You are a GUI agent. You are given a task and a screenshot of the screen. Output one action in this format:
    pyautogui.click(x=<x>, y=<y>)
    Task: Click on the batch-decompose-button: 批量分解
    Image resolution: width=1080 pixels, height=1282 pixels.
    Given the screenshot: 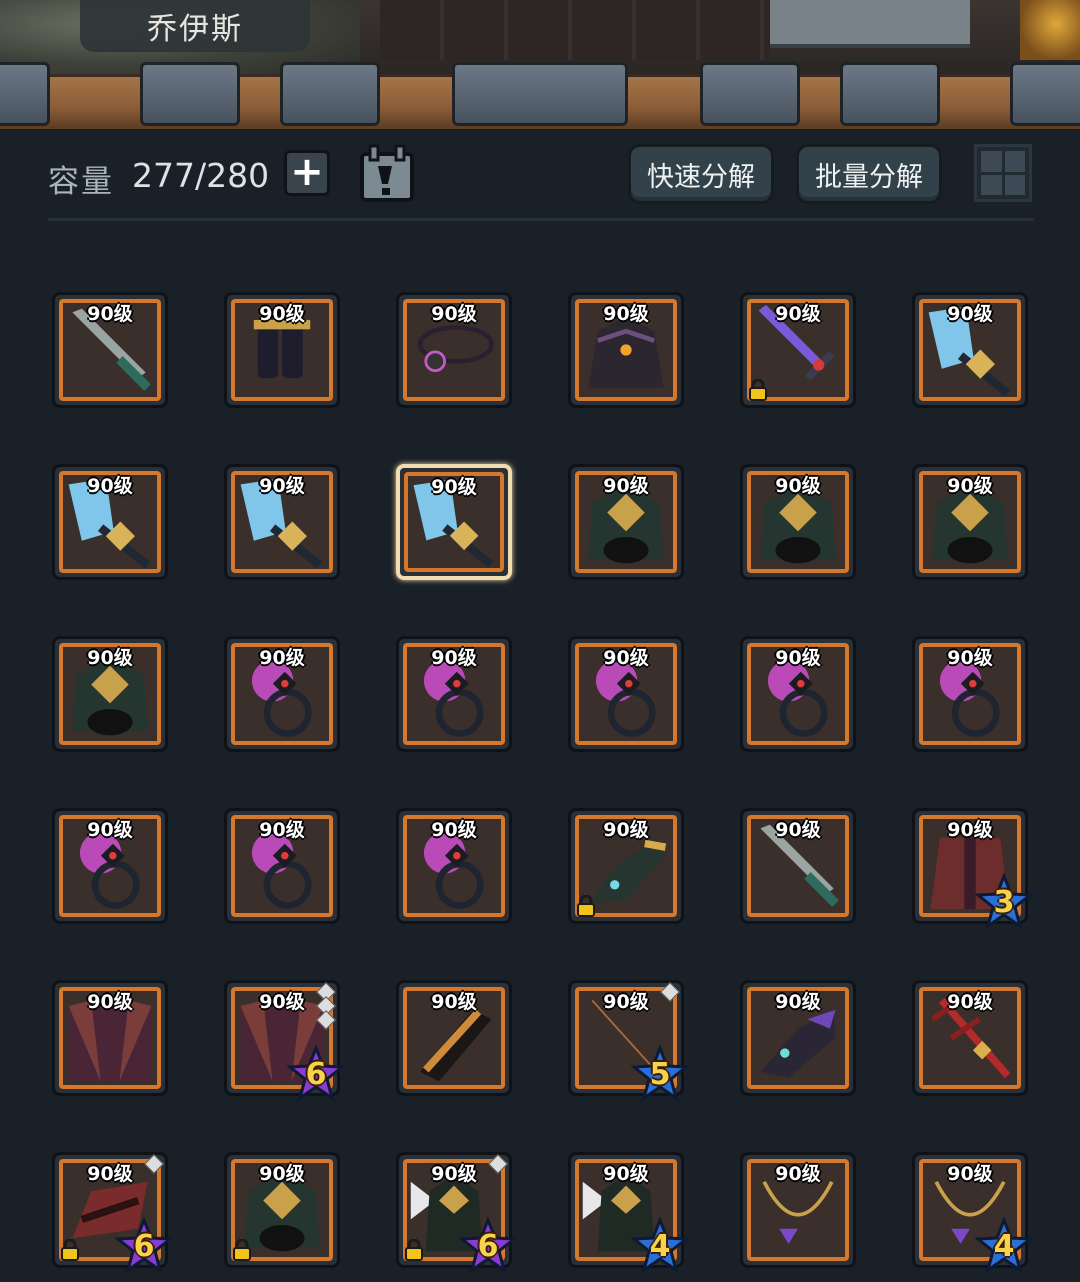 What is the action you would take?
    pyautogui.click(x=869, y=174)
    